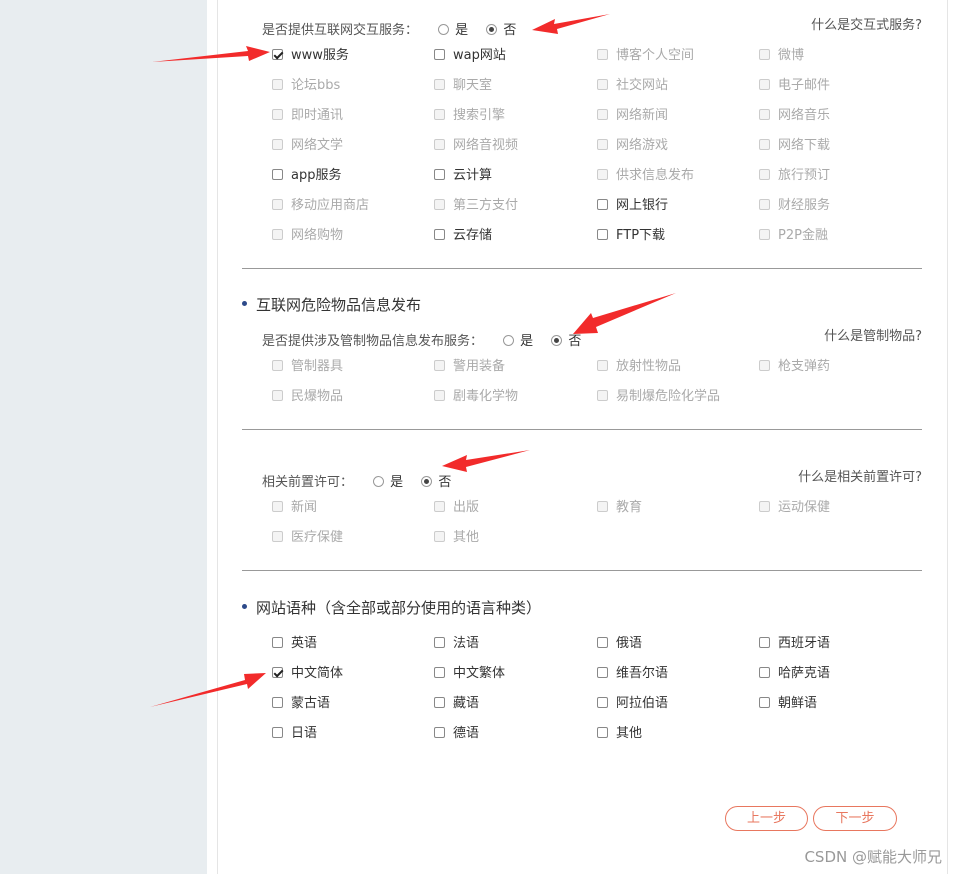 The width and height of the screenshot is (958, 874). What do you see at coordinates (340, 30) in the screenshot?
I see `question-label: 是否提供互联网交互服务：` at bounding box center [340, 30].